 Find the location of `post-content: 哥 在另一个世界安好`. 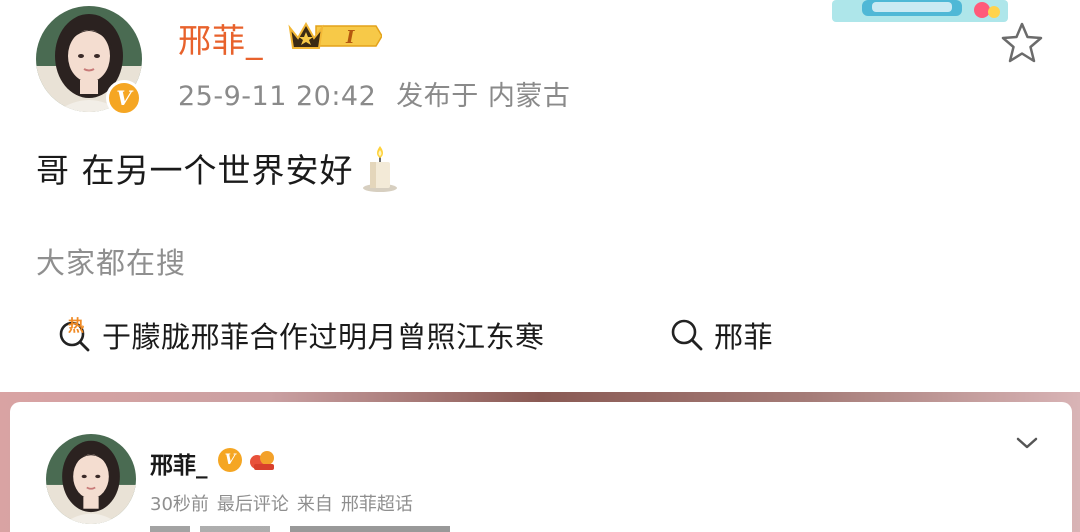

post-content: 哥 在另一个世界安好 is located at coordinates (218, 168).